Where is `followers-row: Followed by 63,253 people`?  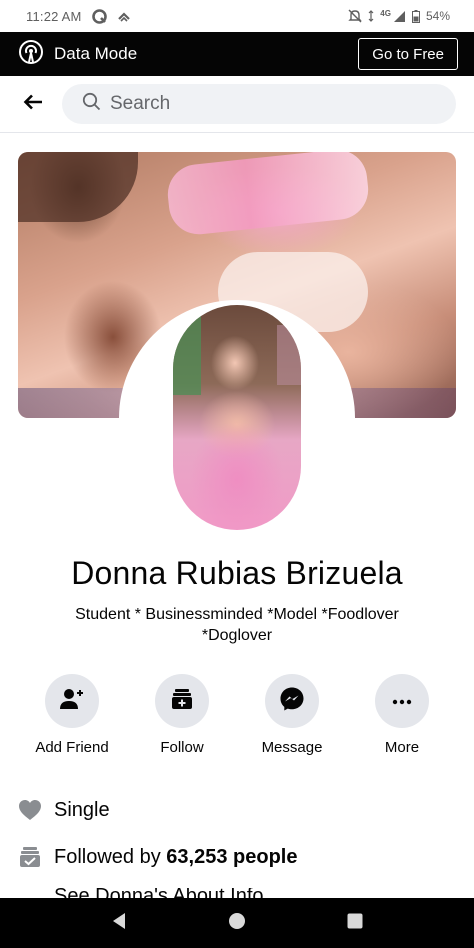 followers-row: Followed by 63,253 people is located at coordinates (238, 857).